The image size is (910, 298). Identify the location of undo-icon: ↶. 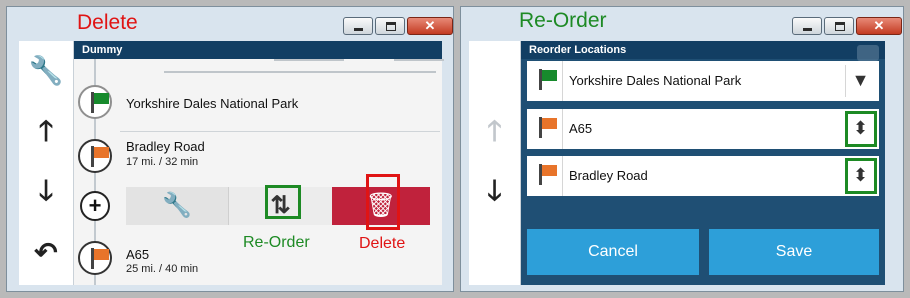
(46, 253).